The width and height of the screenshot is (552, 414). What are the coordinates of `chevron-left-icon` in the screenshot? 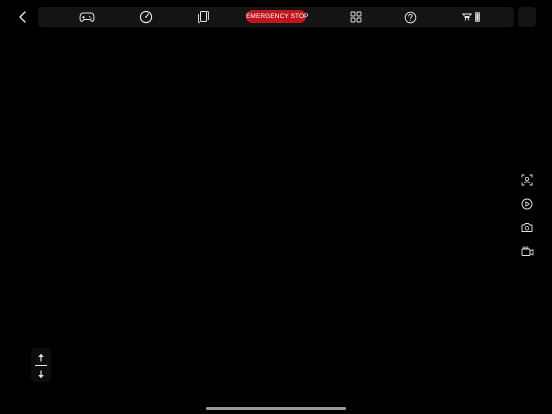 It's located at (22, 17).